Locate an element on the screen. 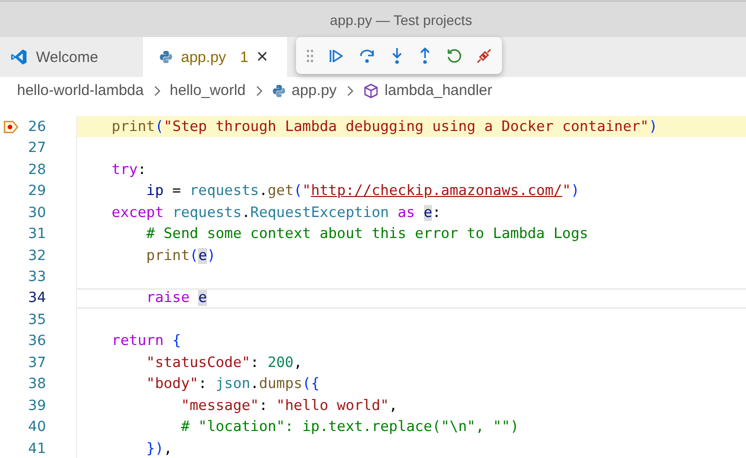 This screenshot has width=746, height=458. line-number: 32 is located at coordinates (36, 256).